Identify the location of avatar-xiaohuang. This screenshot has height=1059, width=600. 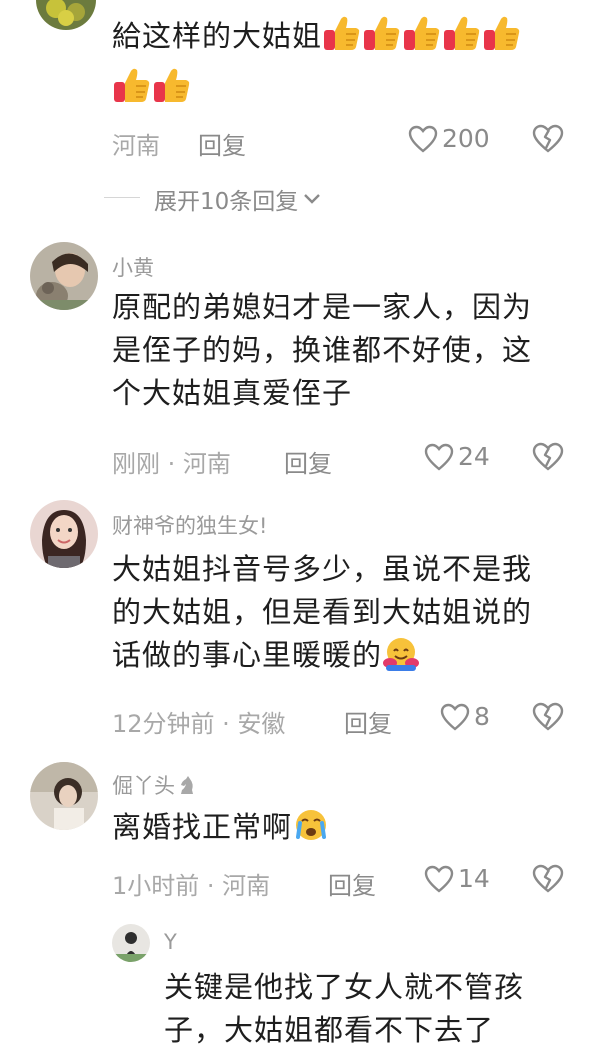
(64, 276).